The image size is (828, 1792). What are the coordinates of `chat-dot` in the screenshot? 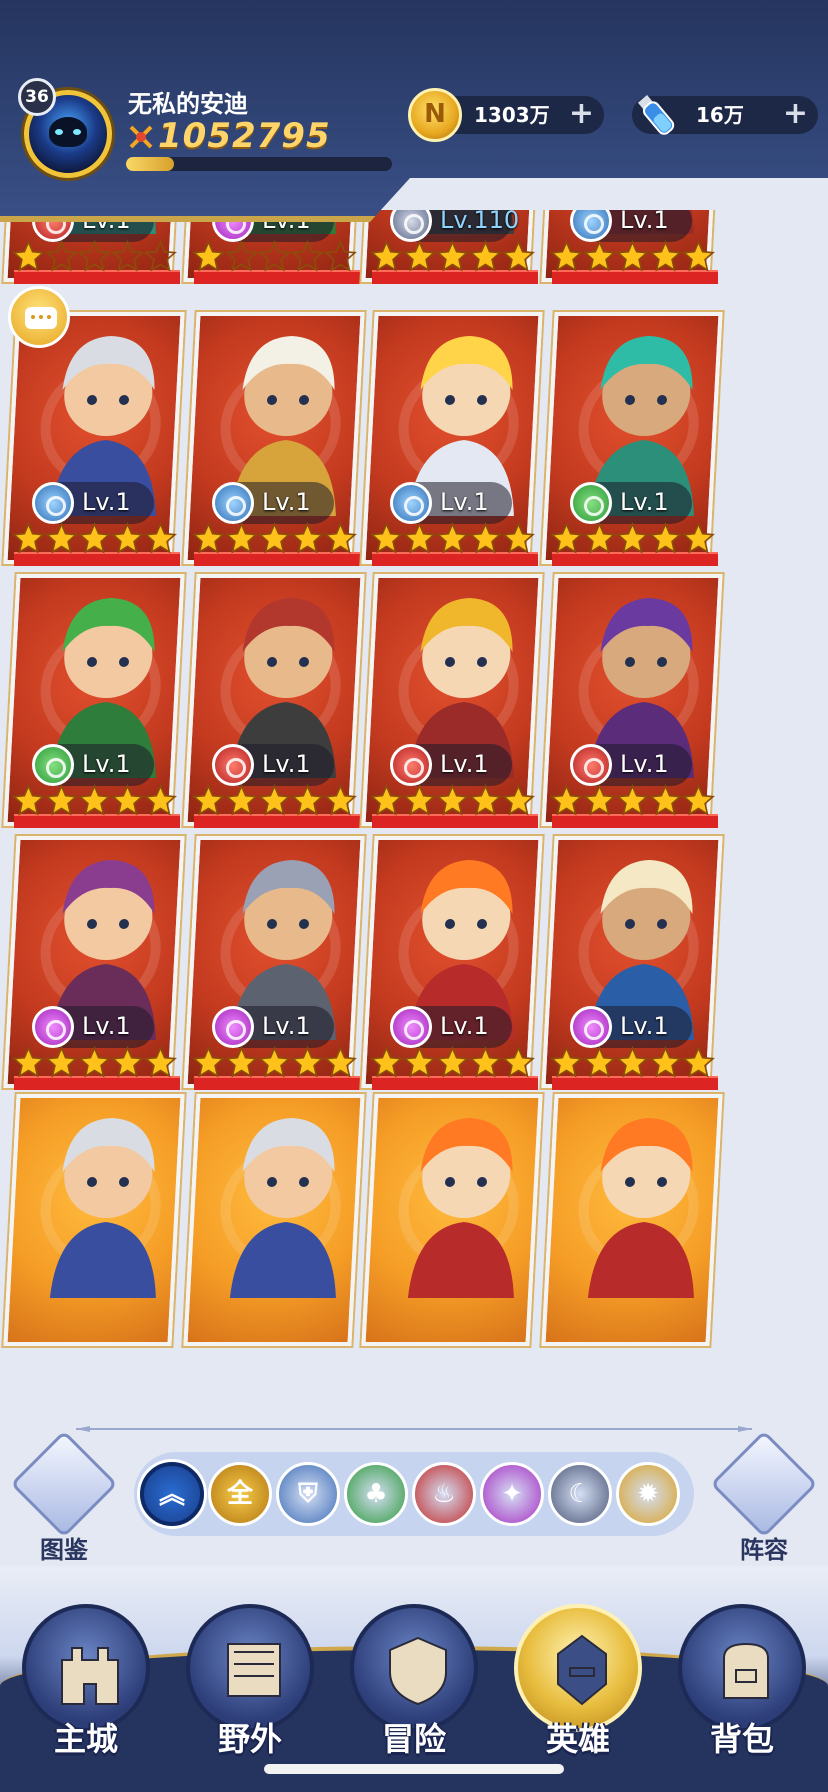 It's located at (49, 317).